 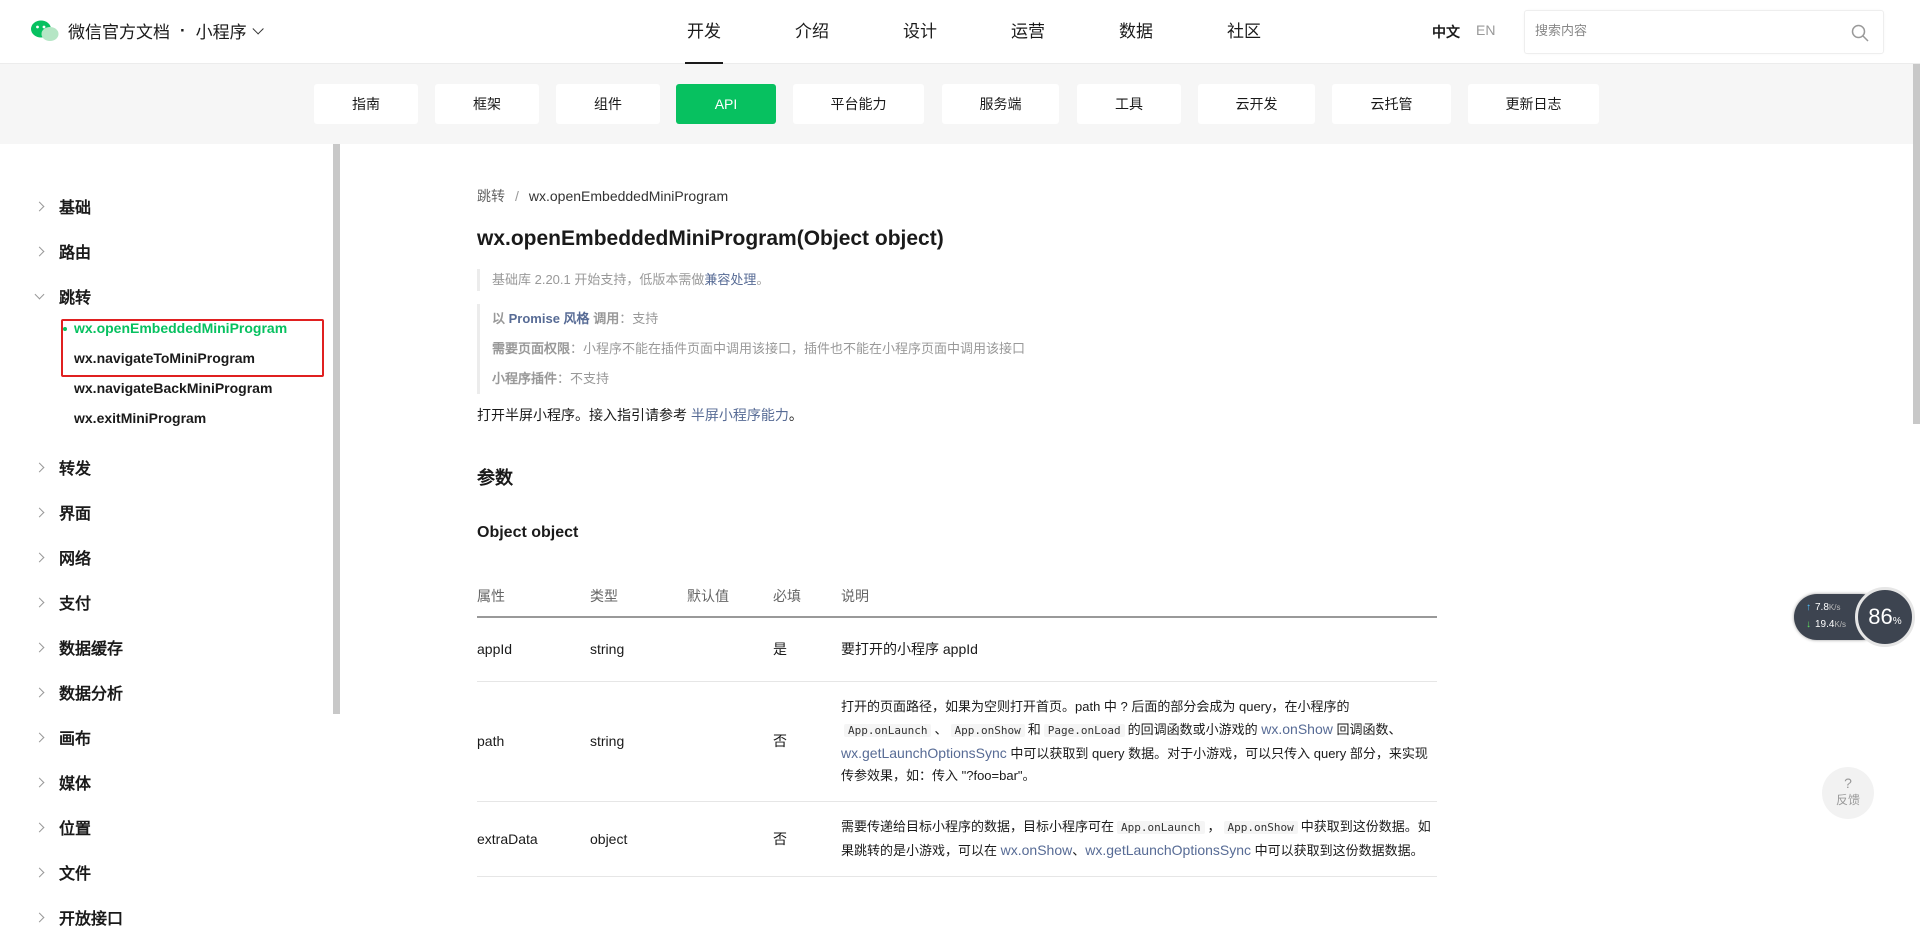 What do you see at coordinates (920, 32) in the screenshot?
I see `nav-design: 设计` at bounding box center [920, 32].